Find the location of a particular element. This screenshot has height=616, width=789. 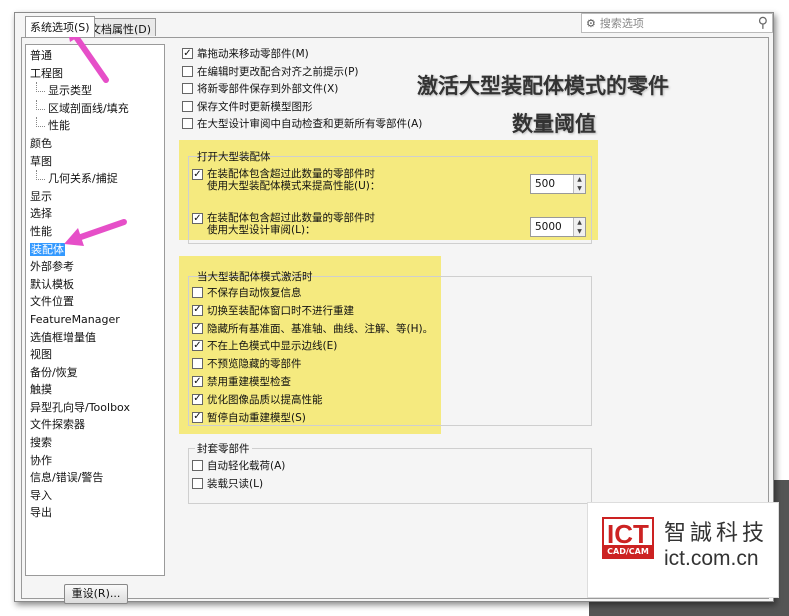

tree-item-label: 导出 is located at coordinates (41, 513).